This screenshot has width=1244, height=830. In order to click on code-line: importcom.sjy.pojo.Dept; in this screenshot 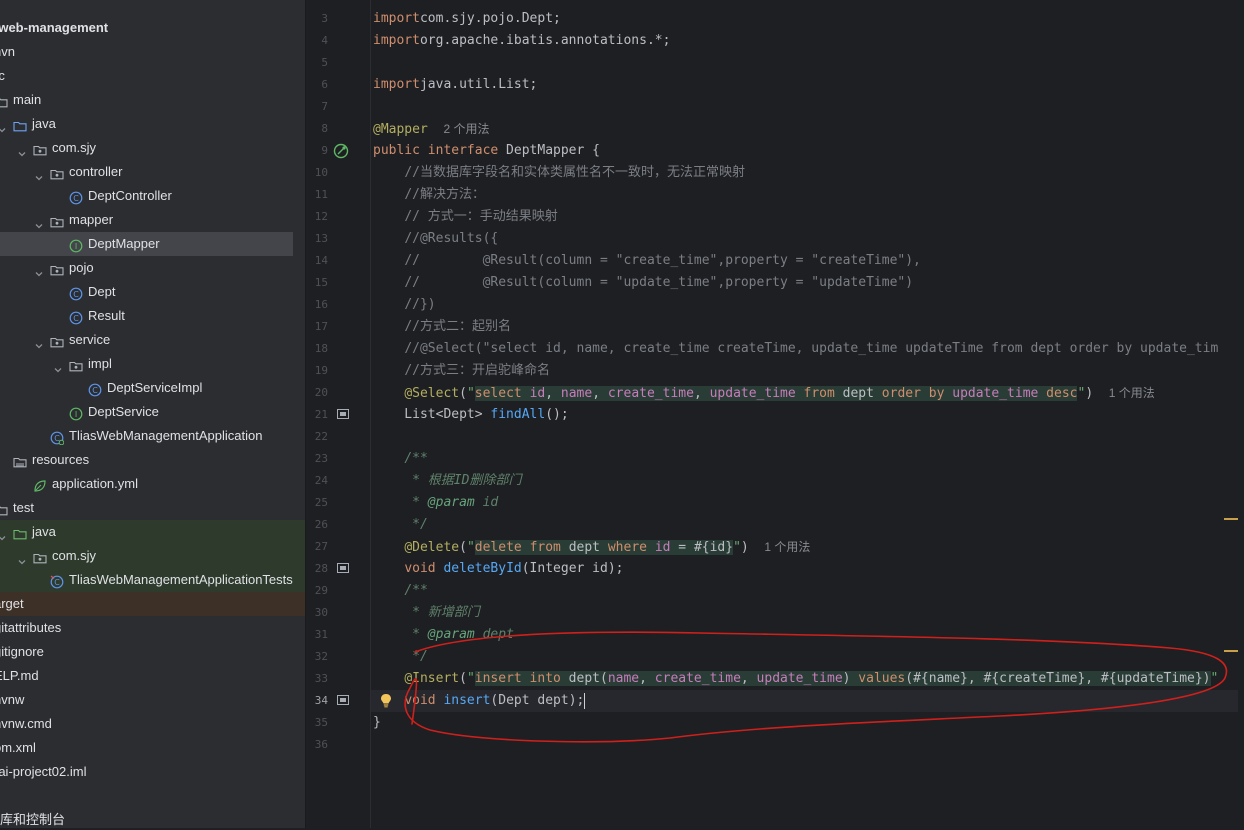, I will do `click(467, 19)`.